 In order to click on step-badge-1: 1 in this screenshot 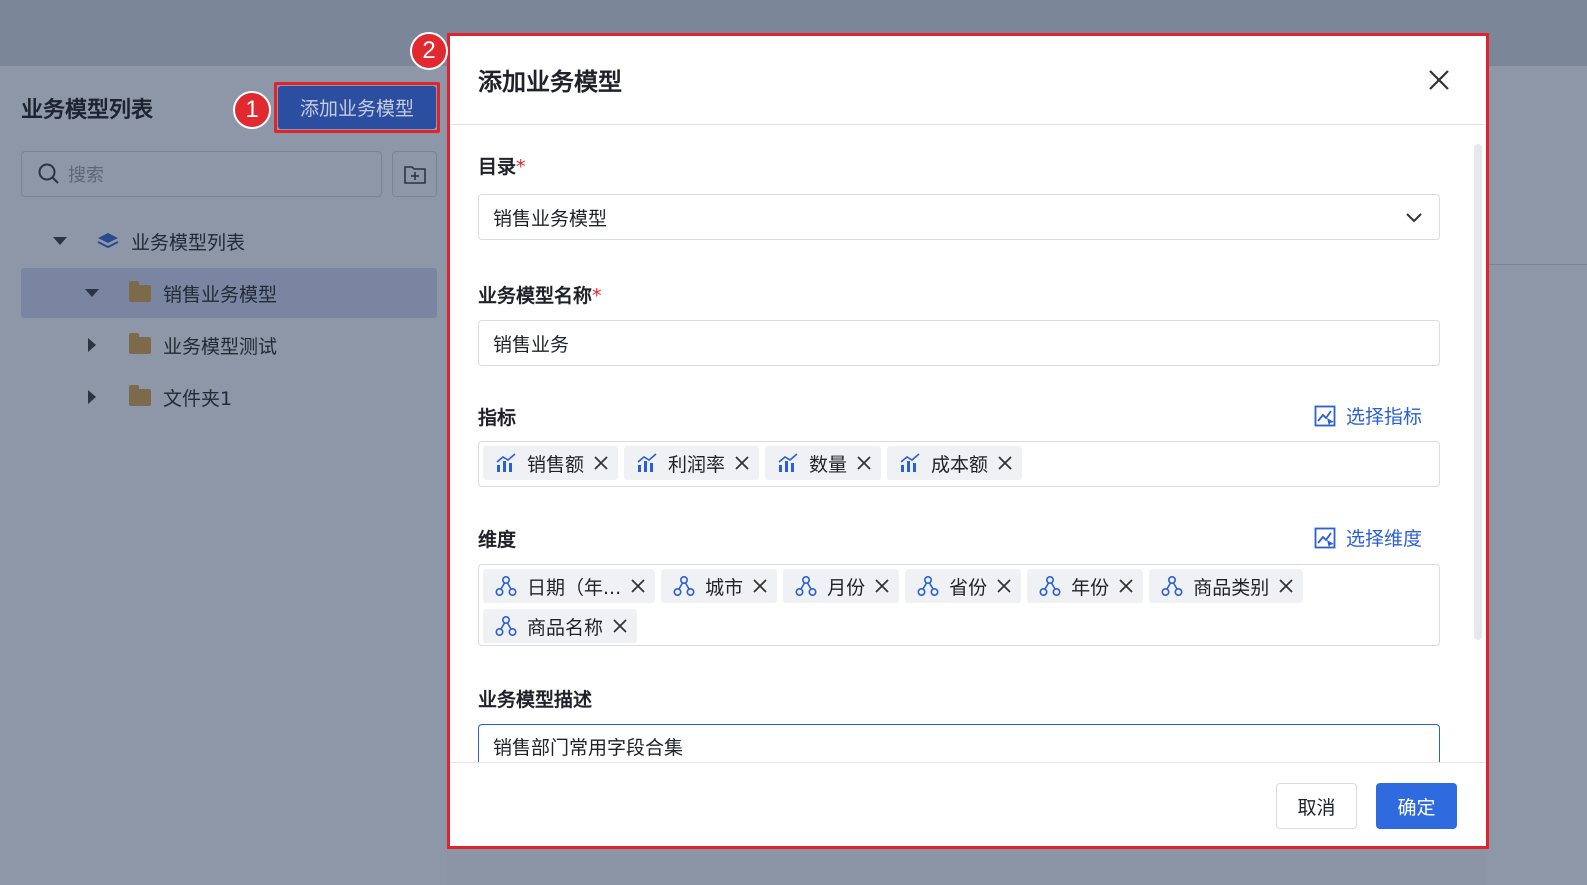, I will do `click(252, 110)`.